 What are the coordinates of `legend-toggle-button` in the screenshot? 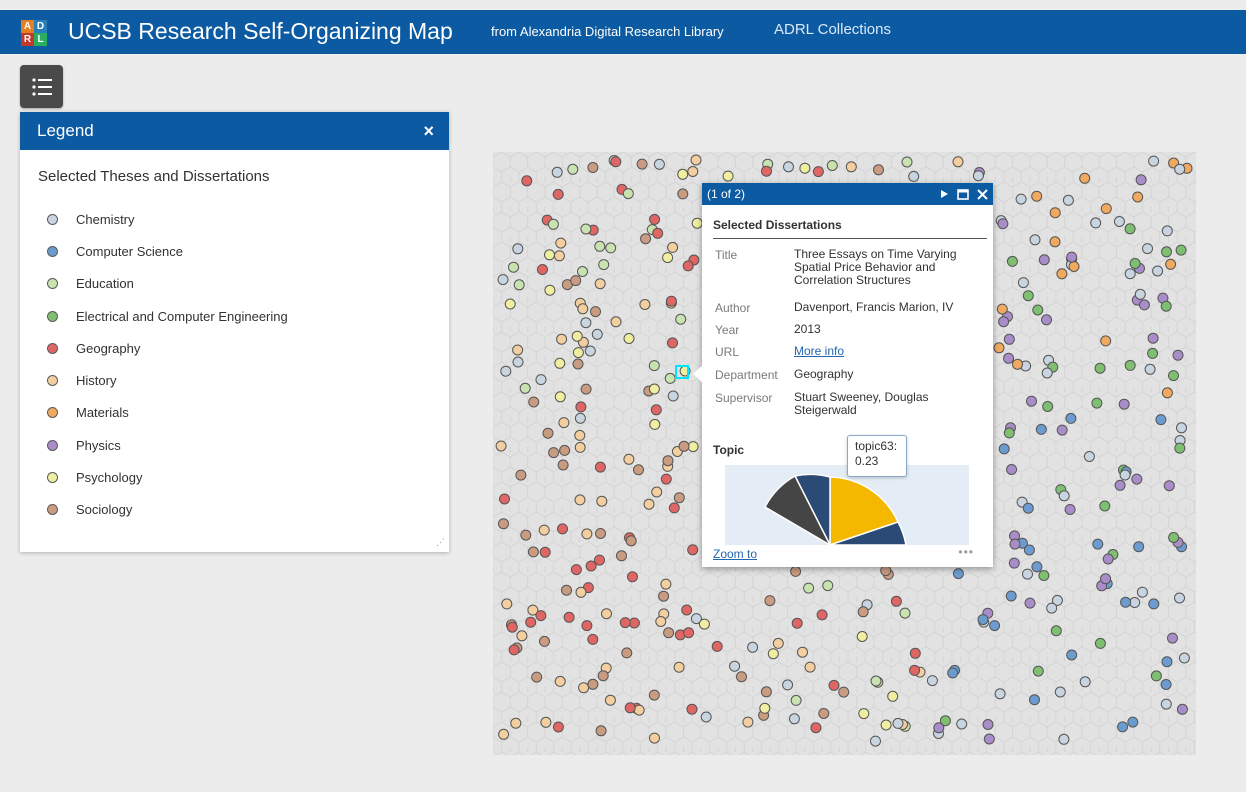 It's located at (41, 86).